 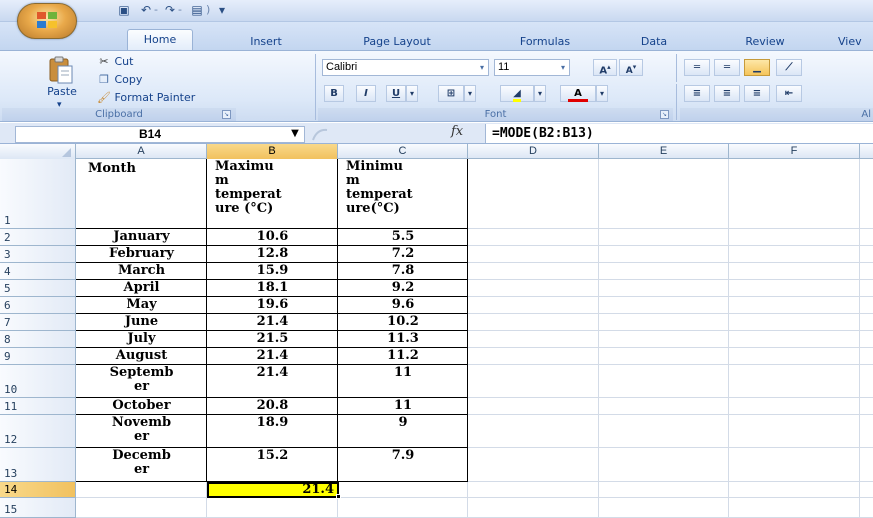 I want to click on tab-review: Review, so click(x=765, y=41).